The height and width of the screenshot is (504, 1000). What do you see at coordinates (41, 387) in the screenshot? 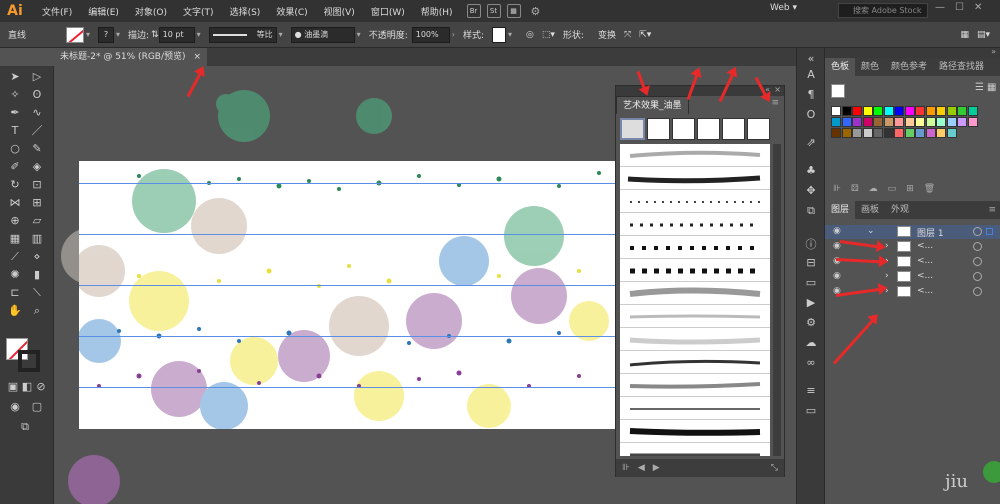
I see `none-mode-icon: ⊘` at bounding box center [41, 387].